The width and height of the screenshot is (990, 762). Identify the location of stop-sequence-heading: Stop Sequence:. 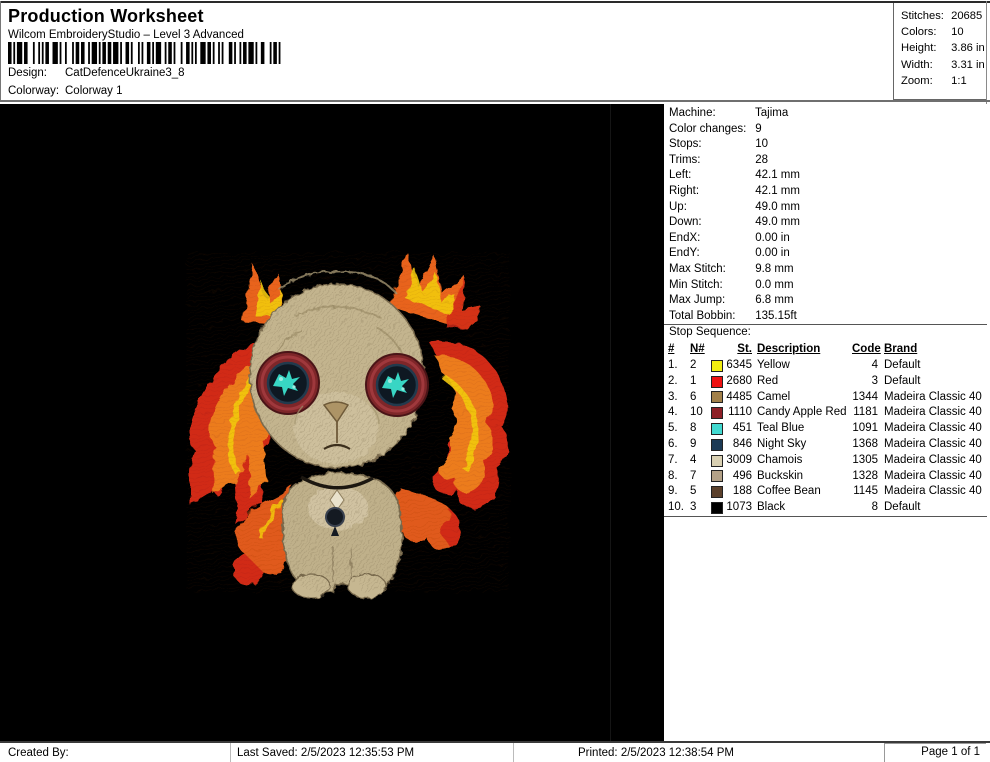
(710, 332).